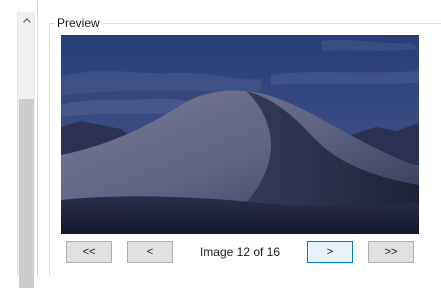 This screenshot has height=288, width=441. I want to click on scroll-up-button, so click(26, 20).